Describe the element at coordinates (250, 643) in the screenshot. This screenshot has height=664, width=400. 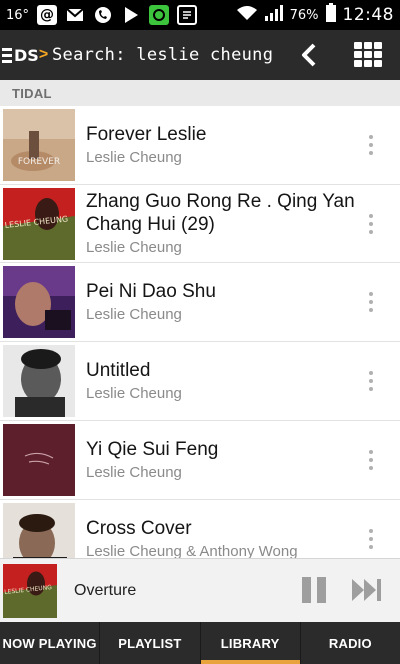
I see `tab-library: LIBRARY` at that location.